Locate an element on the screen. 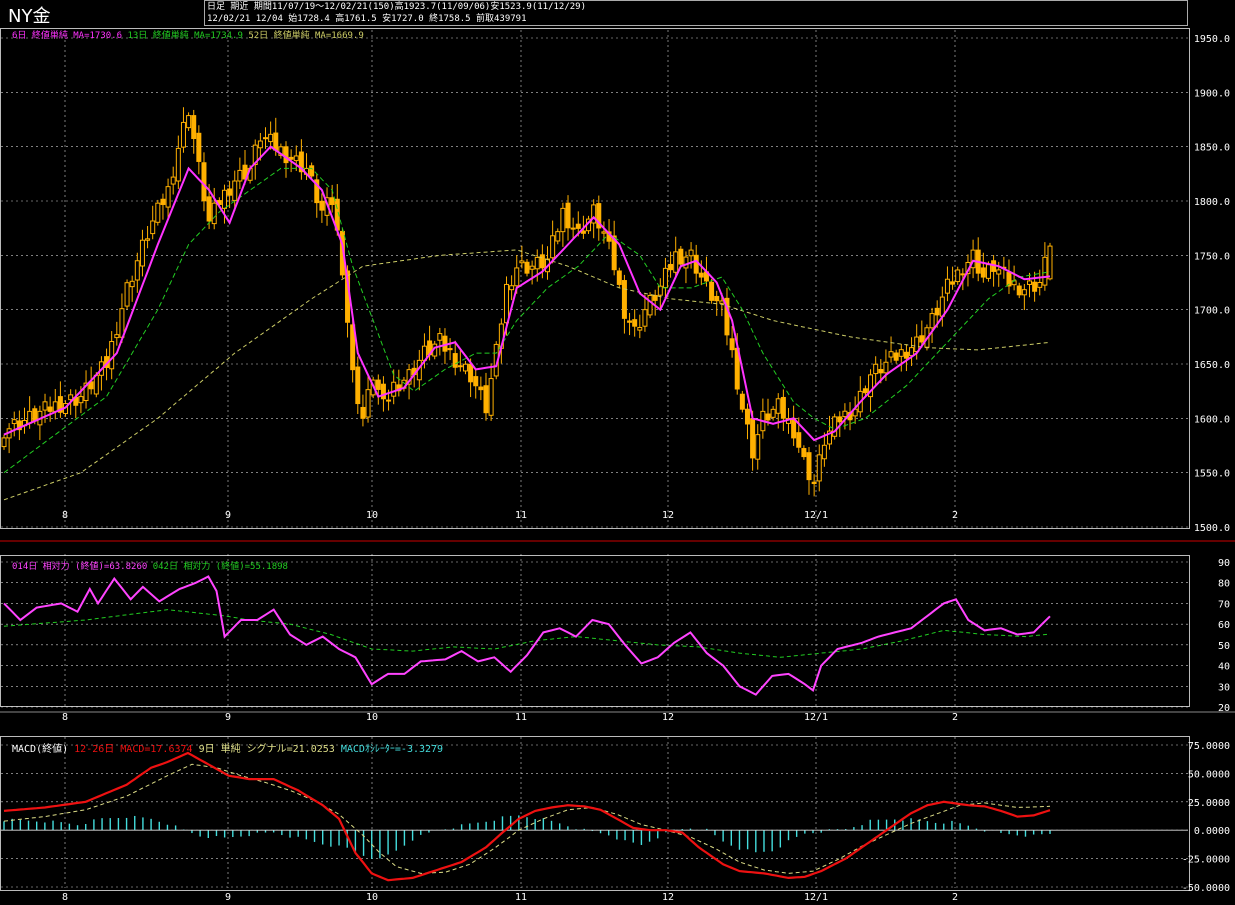 Image resolution: width=1235 pixels, height=905 pixels. legend-macd-title: MACD(終値) is located at coordinates (40, 749).